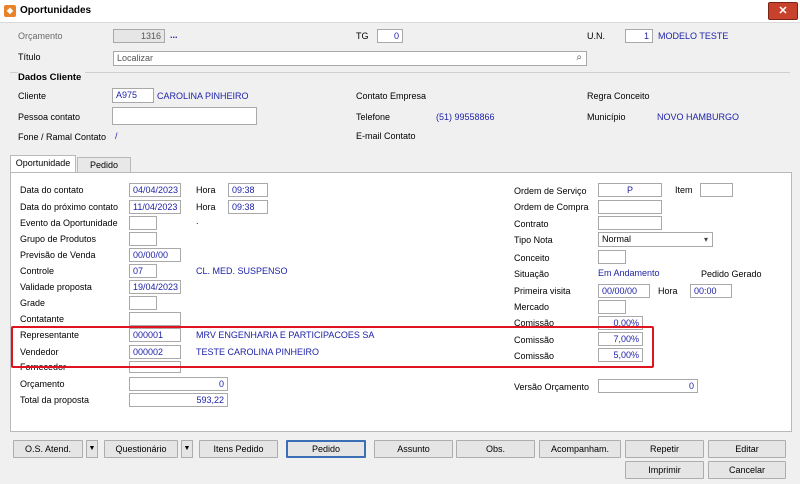 The image size is (800, 484). Describe the element at coordinates (143, 271) in the screenshot. I see `controle-field: 07` at that location.